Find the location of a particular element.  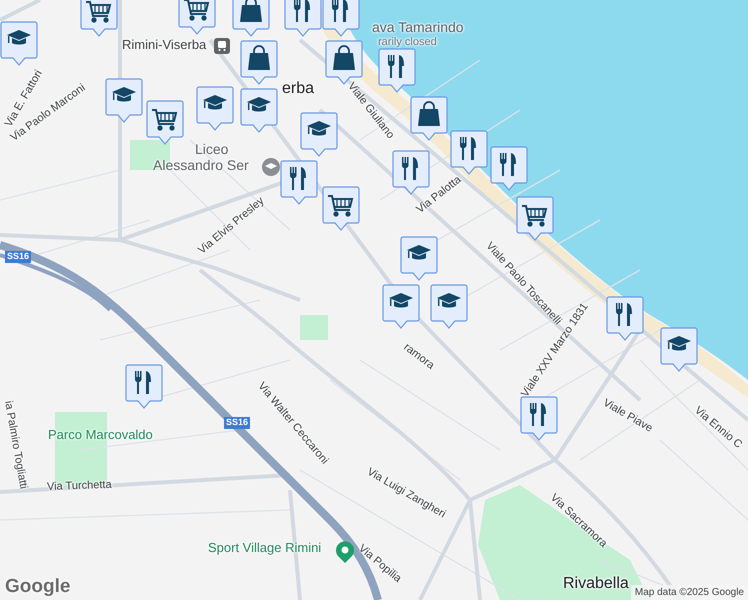

train-station-icon is located at coordinates (222, 46).